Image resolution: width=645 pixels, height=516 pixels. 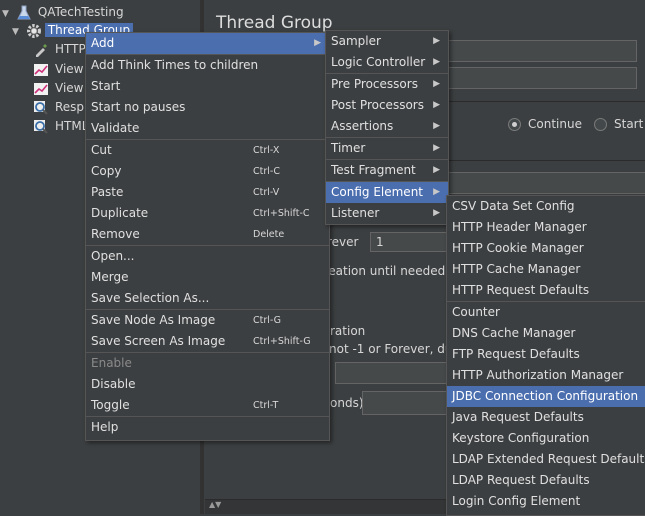 What do you see at coordinates (207, 341) in the screenshot?
I see `context-menu-item-save-screen-as-image: Save Screen As Image Ctrl+Shift-G` at bounding box center [207, 341].